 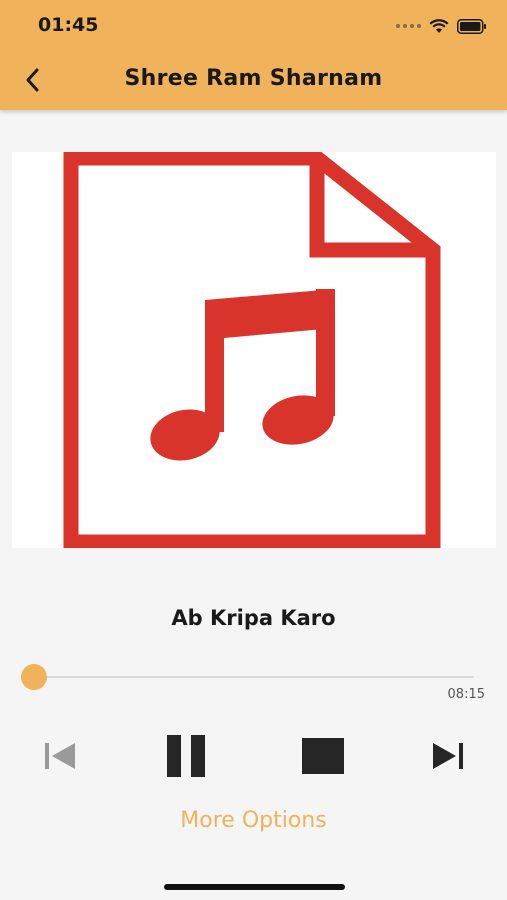 What do you see at coordinates (471, 26) in the screenshot?
I see `battery-icon` at bounding box center [471, 26].